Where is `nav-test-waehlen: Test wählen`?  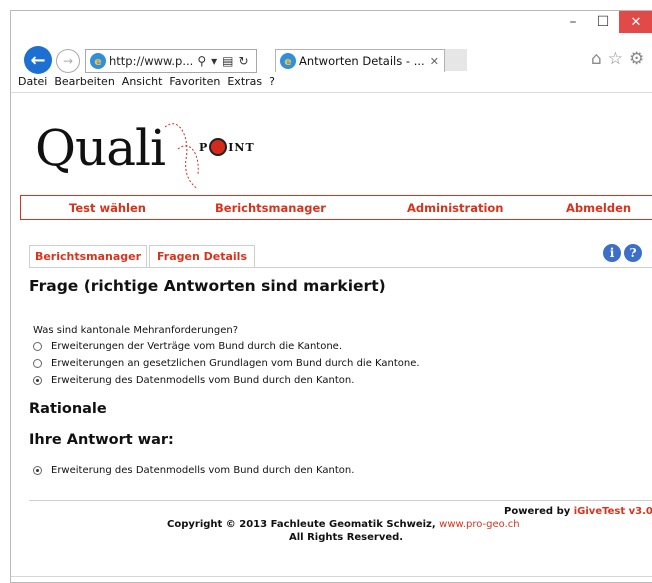 nav-test-waehlen: Test wählen is located at coordinates (107, 208).